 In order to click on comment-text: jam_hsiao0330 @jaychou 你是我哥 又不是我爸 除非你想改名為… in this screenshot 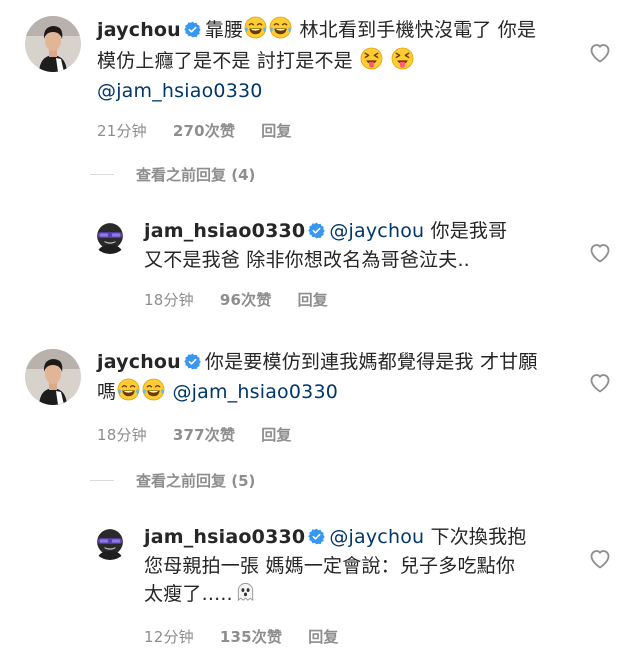, I will do `click(336, 246)`.